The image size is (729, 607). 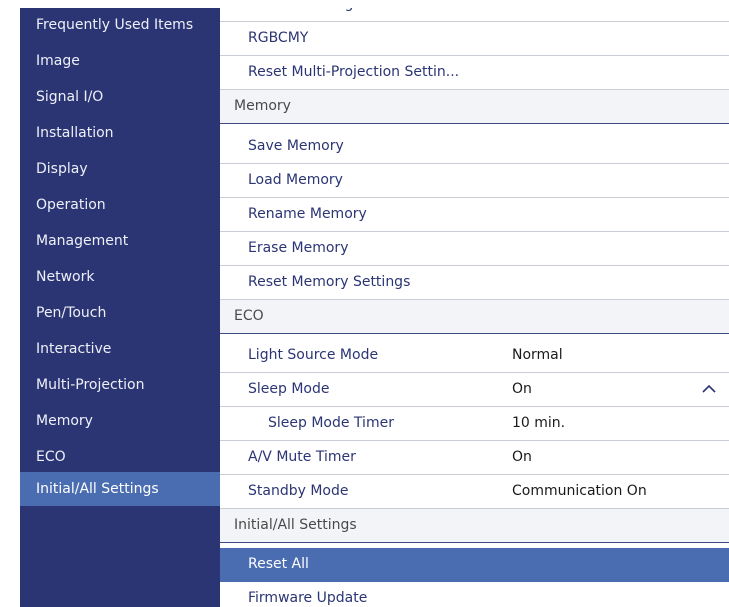 I want to click on list-item-color-matching: Color Matching, so click(x=474, y=15).